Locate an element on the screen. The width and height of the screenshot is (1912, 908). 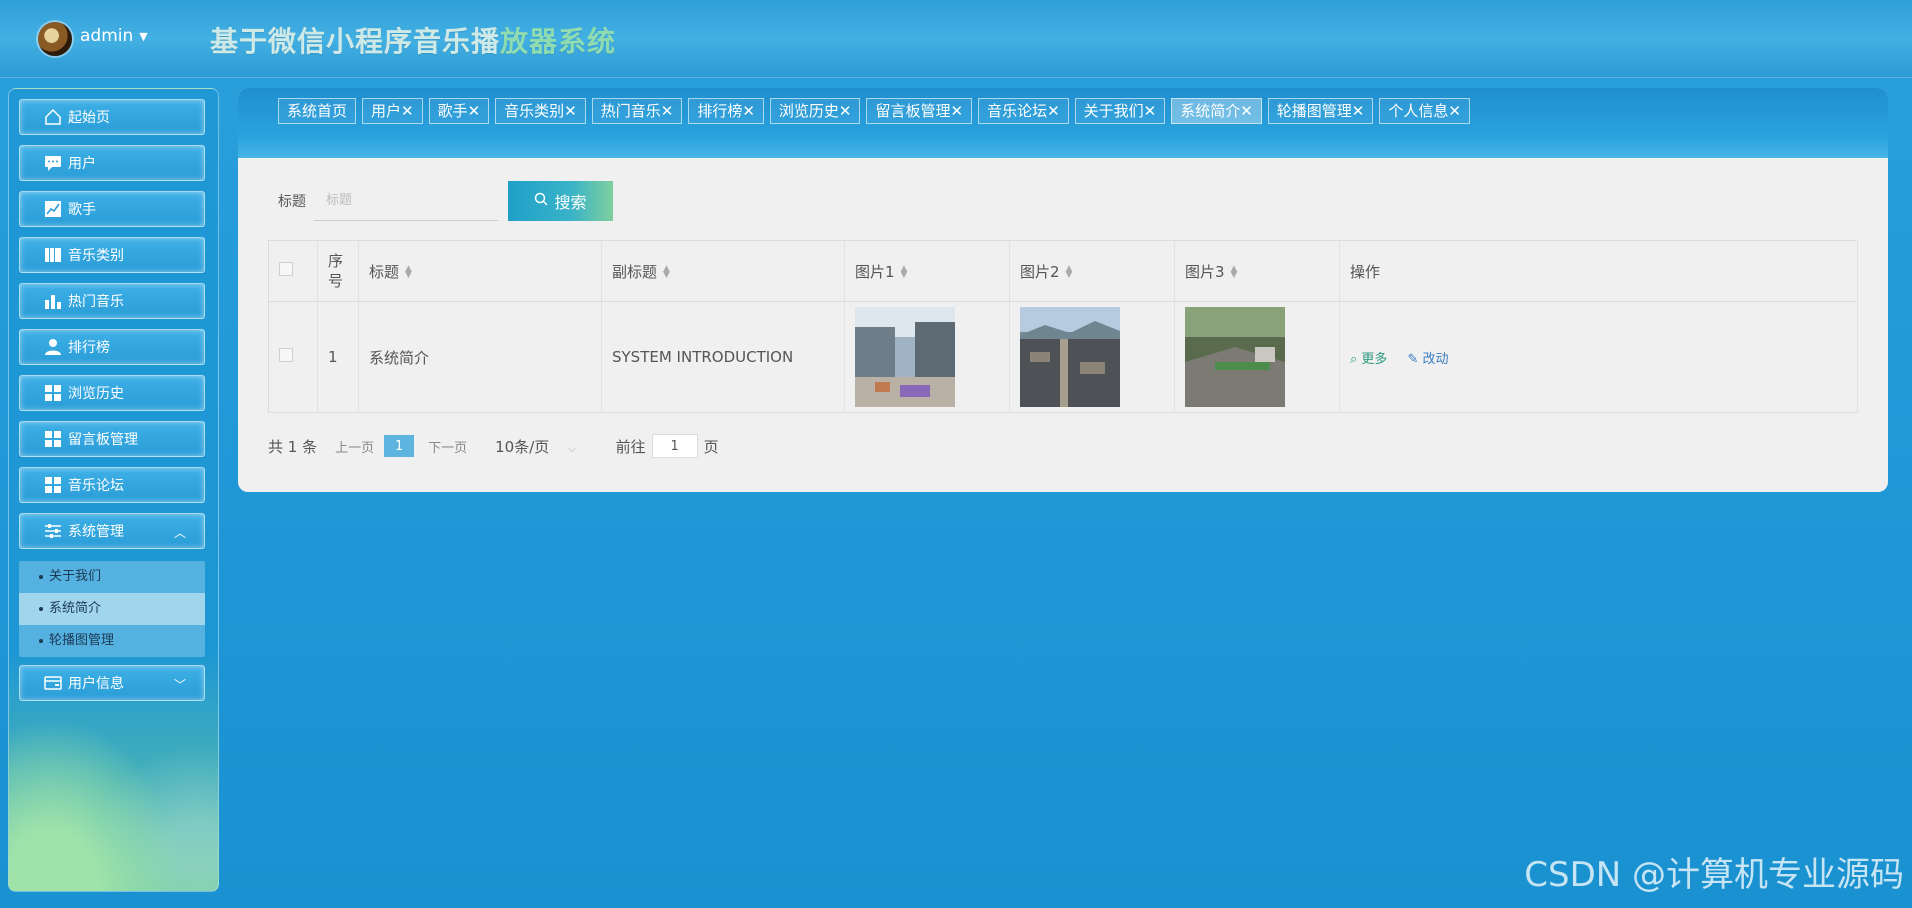
page-title: 基于微信小程序音乐播放器系统 is located at coordinates (413, 40).